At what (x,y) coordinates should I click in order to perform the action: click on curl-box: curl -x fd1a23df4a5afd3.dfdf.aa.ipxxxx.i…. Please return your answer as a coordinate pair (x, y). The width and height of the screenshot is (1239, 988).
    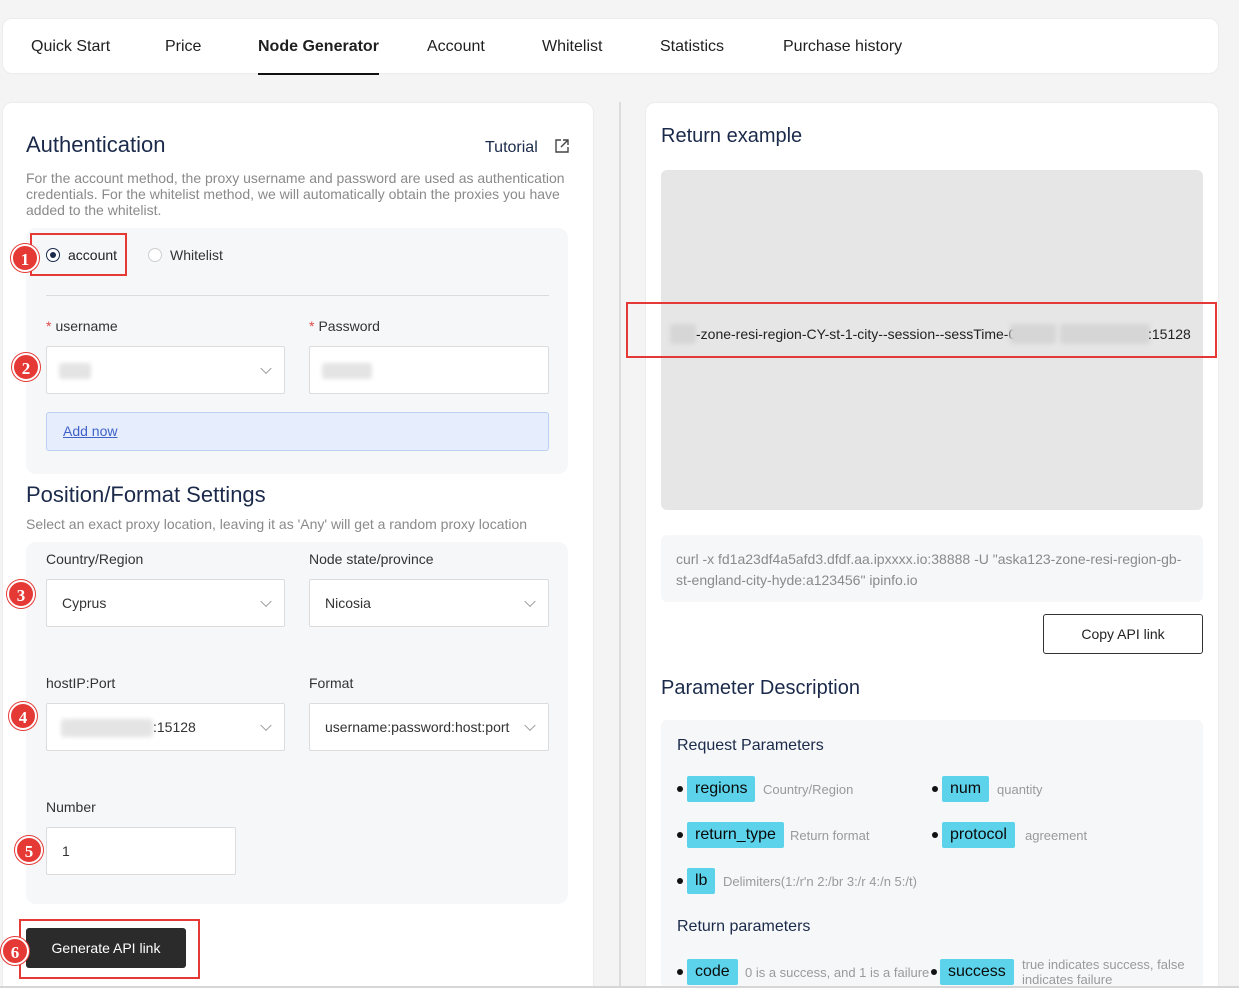
    Looking at the image, I should click on (932, 568).